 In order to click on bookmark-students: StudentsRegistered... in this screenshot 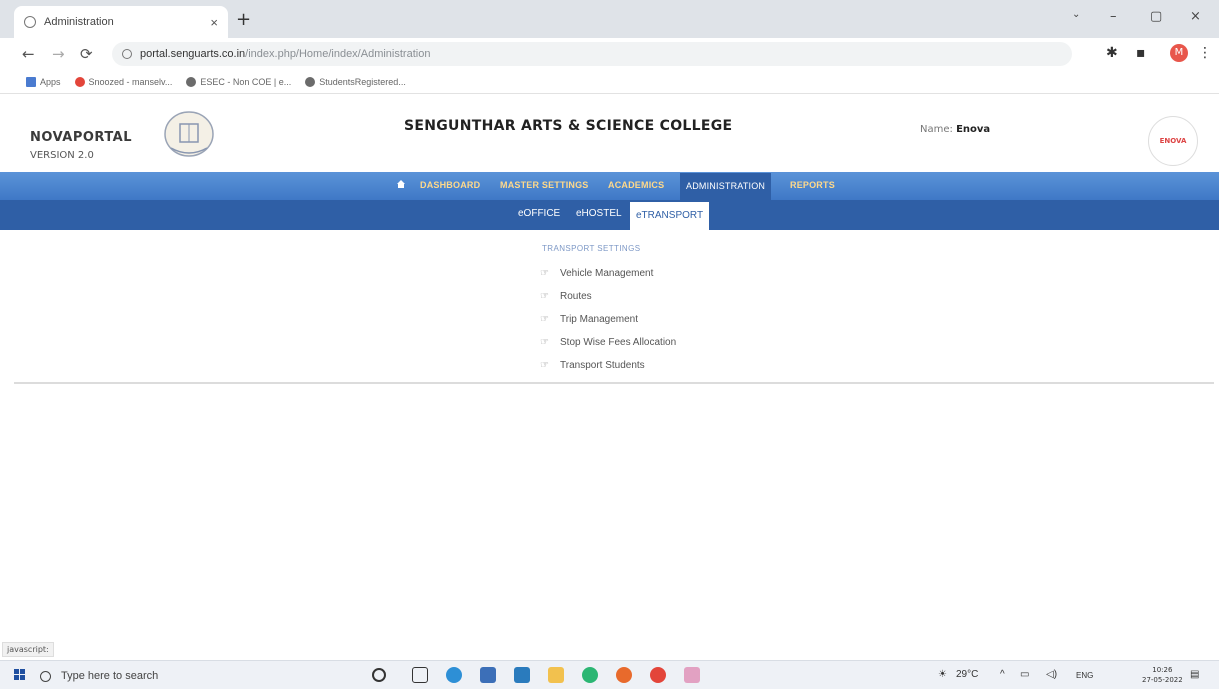, I will do `click(355, 81)`.